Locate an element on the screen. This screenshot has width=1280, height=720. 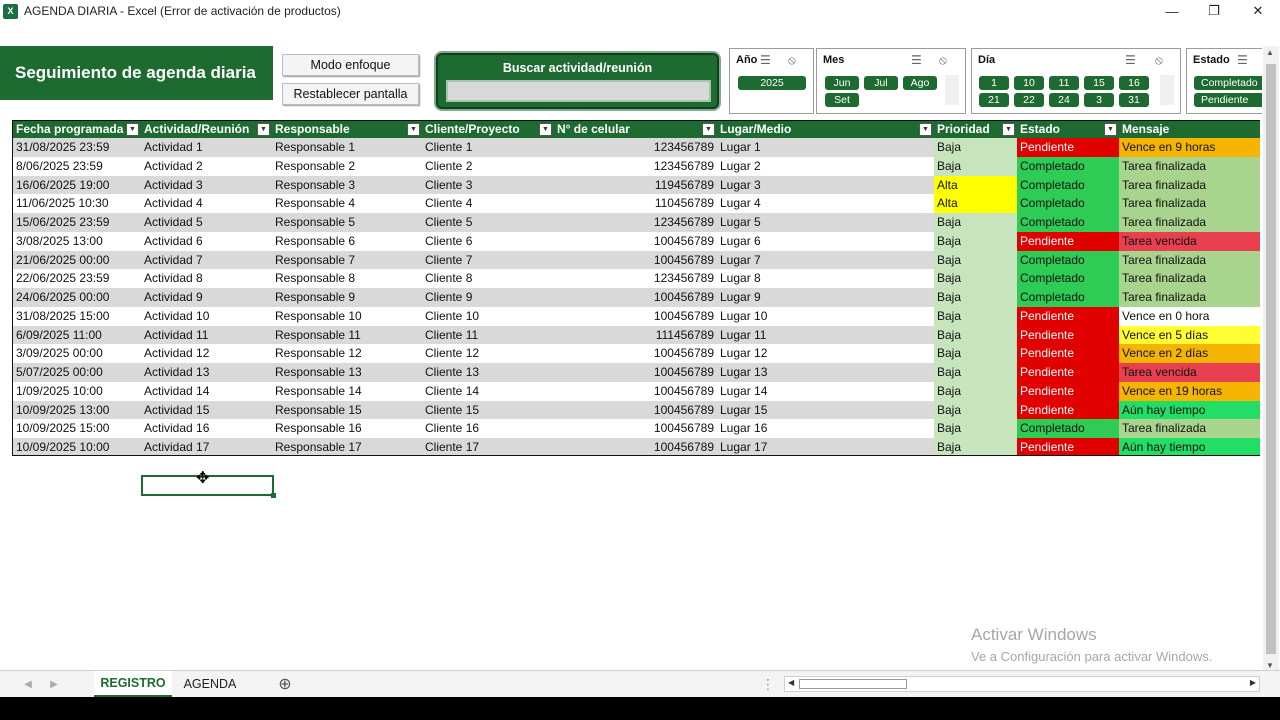
slicer-year-item: 2025 is located at coordinates (772, 83).